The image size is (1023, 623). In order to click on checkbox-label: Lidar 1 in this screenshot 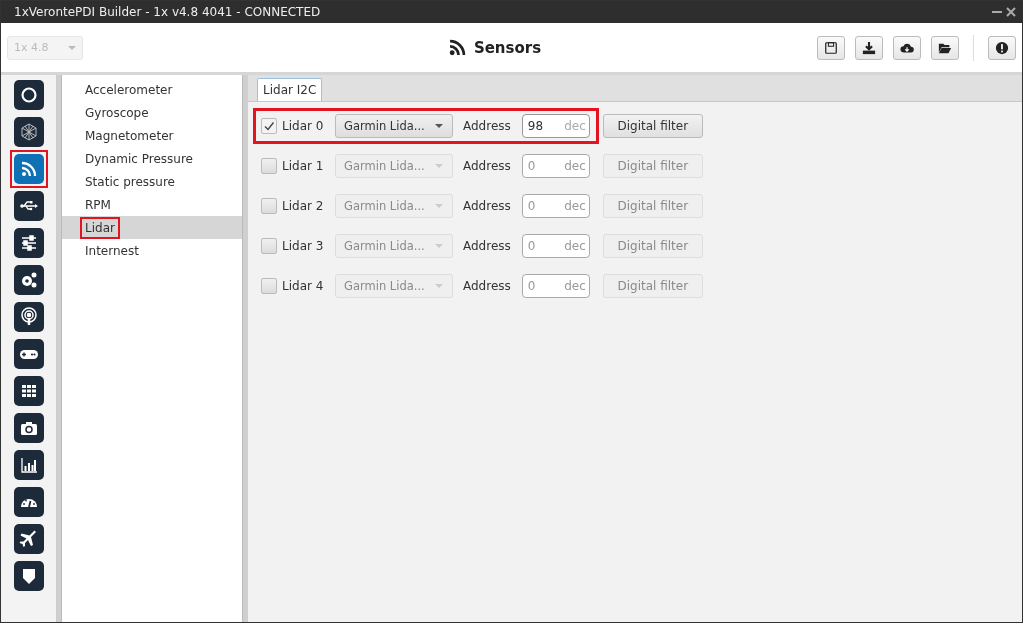, I will do `click(303, 166)`.